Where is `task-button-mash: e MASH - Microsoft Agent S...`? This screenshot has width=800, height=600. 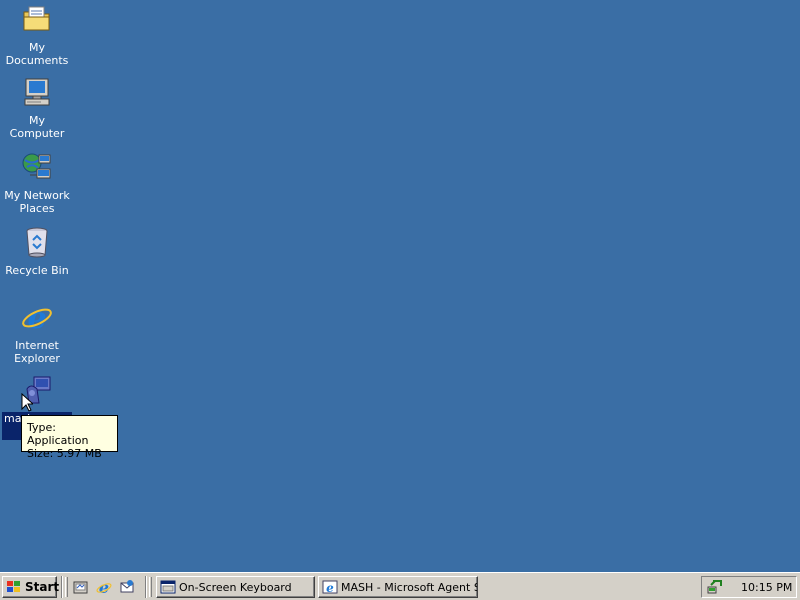 task-button-mash: e MASH - Microsoft Agent S... is located at coordinates (398, 587).